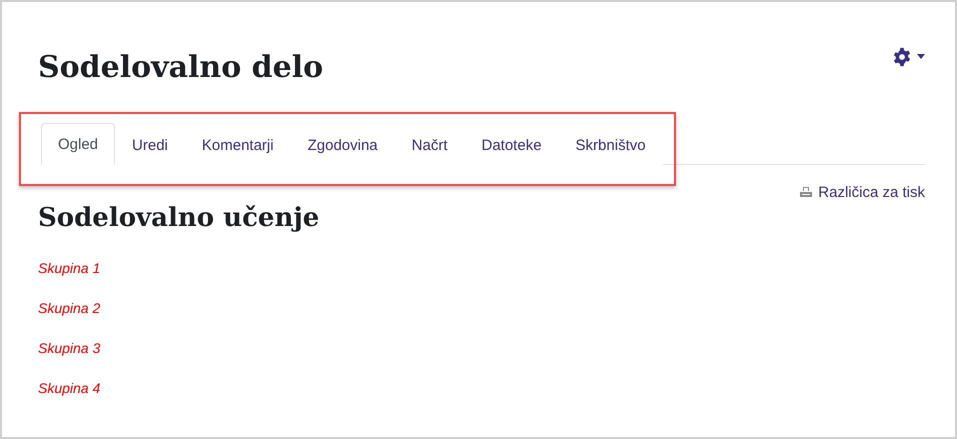 The height and width of the screenshot is (439, 957). What do you see at coordinates (181, 67) in the screenshot?
I see `page-title: Sodelovalno delo` at bounding box center [181, 67].